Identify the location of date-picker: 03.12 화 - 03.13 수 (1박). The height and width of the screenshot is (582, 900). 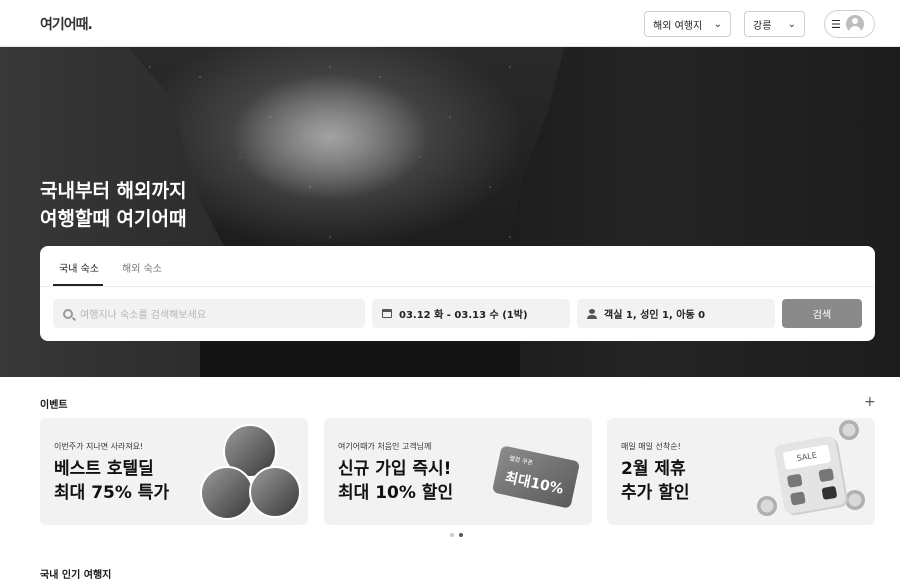
(471, 313).